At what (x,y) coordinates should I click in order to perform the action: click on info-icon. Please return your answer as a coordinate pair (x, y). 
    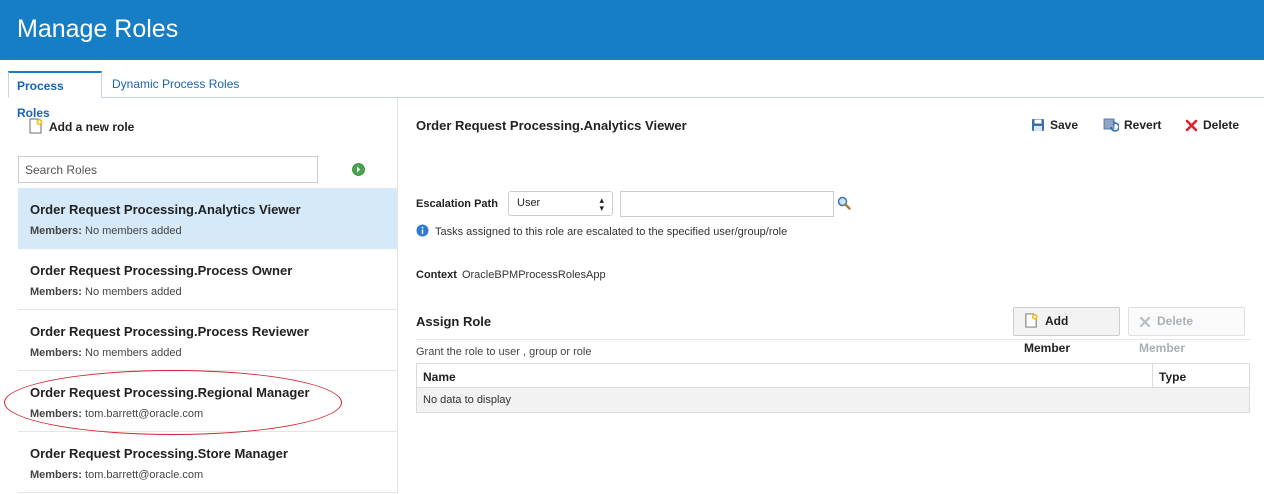
    Looking at the image, I should click on (422, 232).